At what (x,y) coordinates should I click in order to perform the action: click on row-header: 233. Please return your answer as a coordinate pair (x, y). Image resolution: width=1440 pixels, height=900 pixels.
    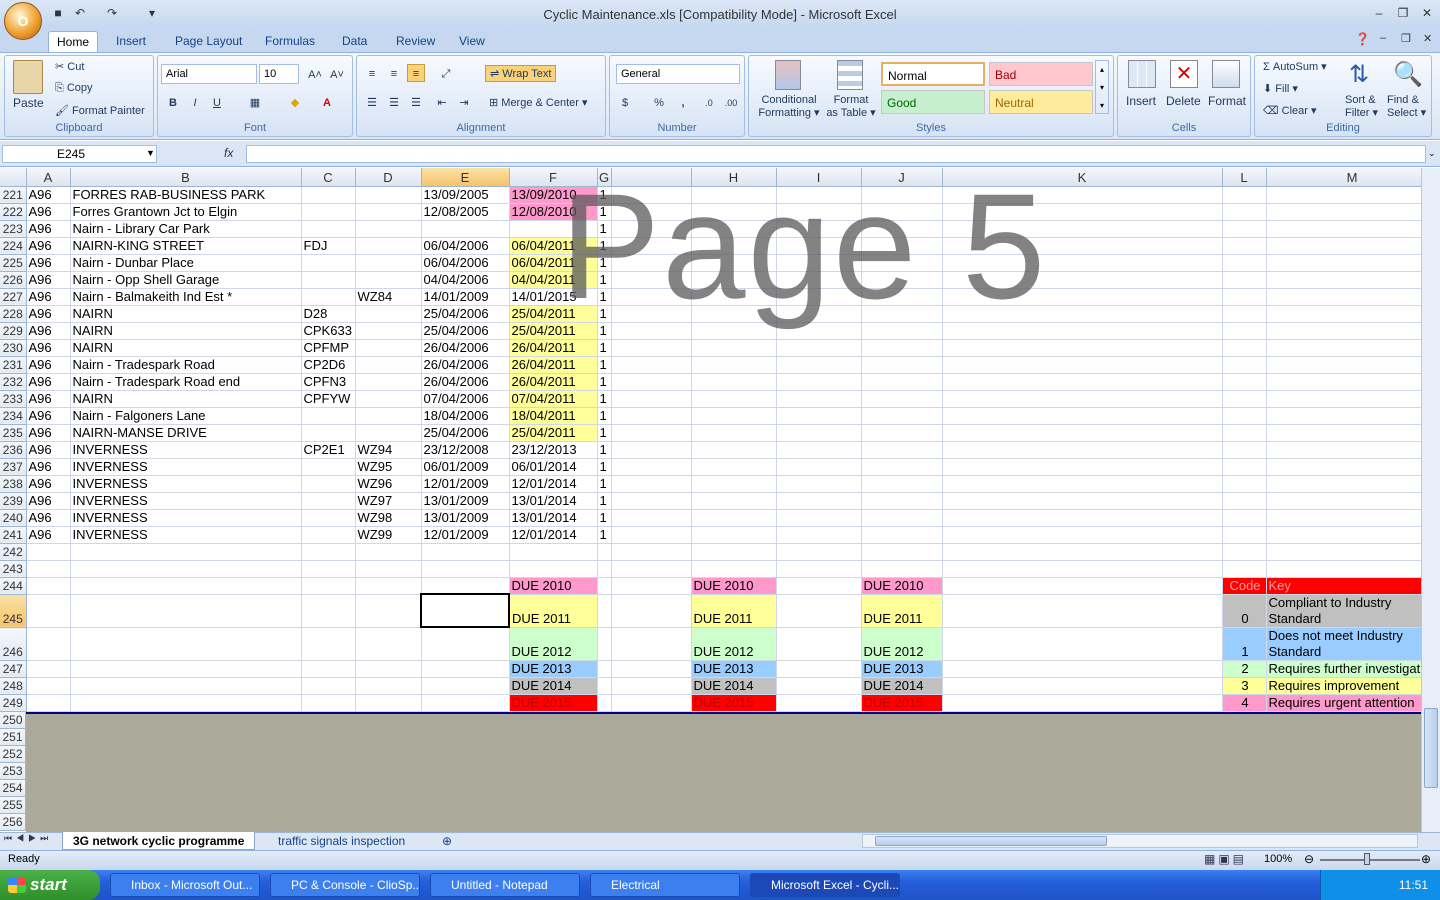
    Looking at the image, I should click on (13, 399).